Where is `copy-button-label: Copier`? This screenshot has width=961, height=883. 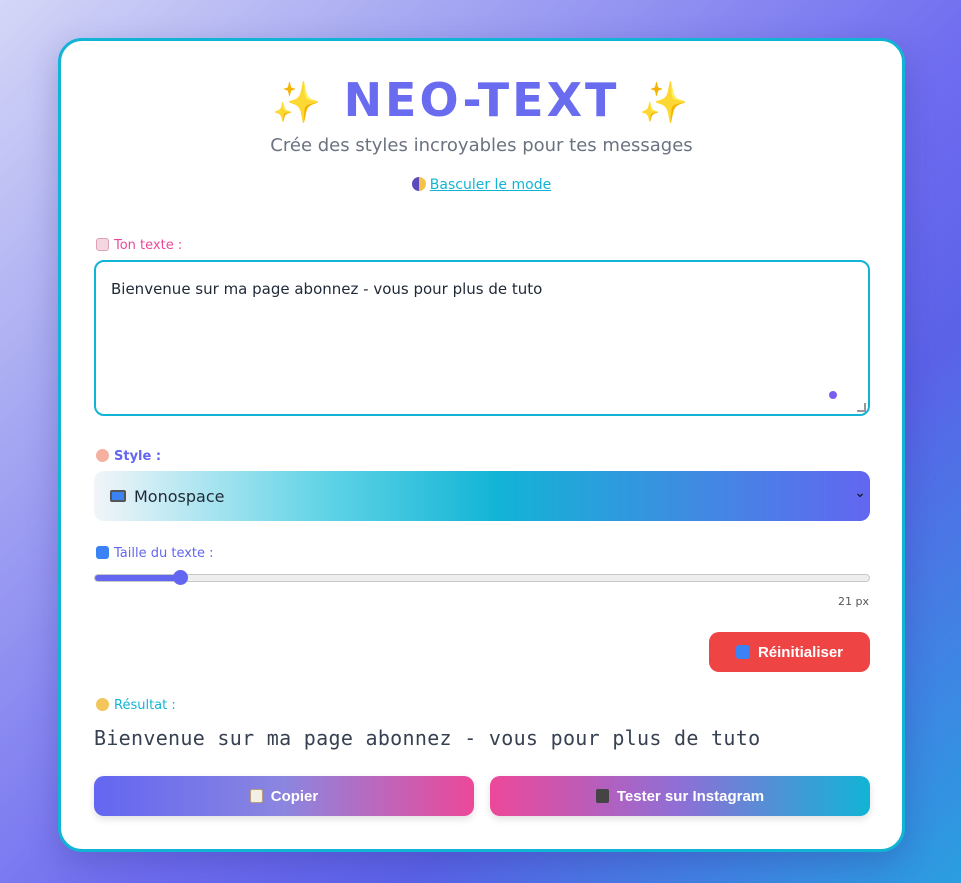
copy-button-label: Copier is located at coordinates (294, 796).